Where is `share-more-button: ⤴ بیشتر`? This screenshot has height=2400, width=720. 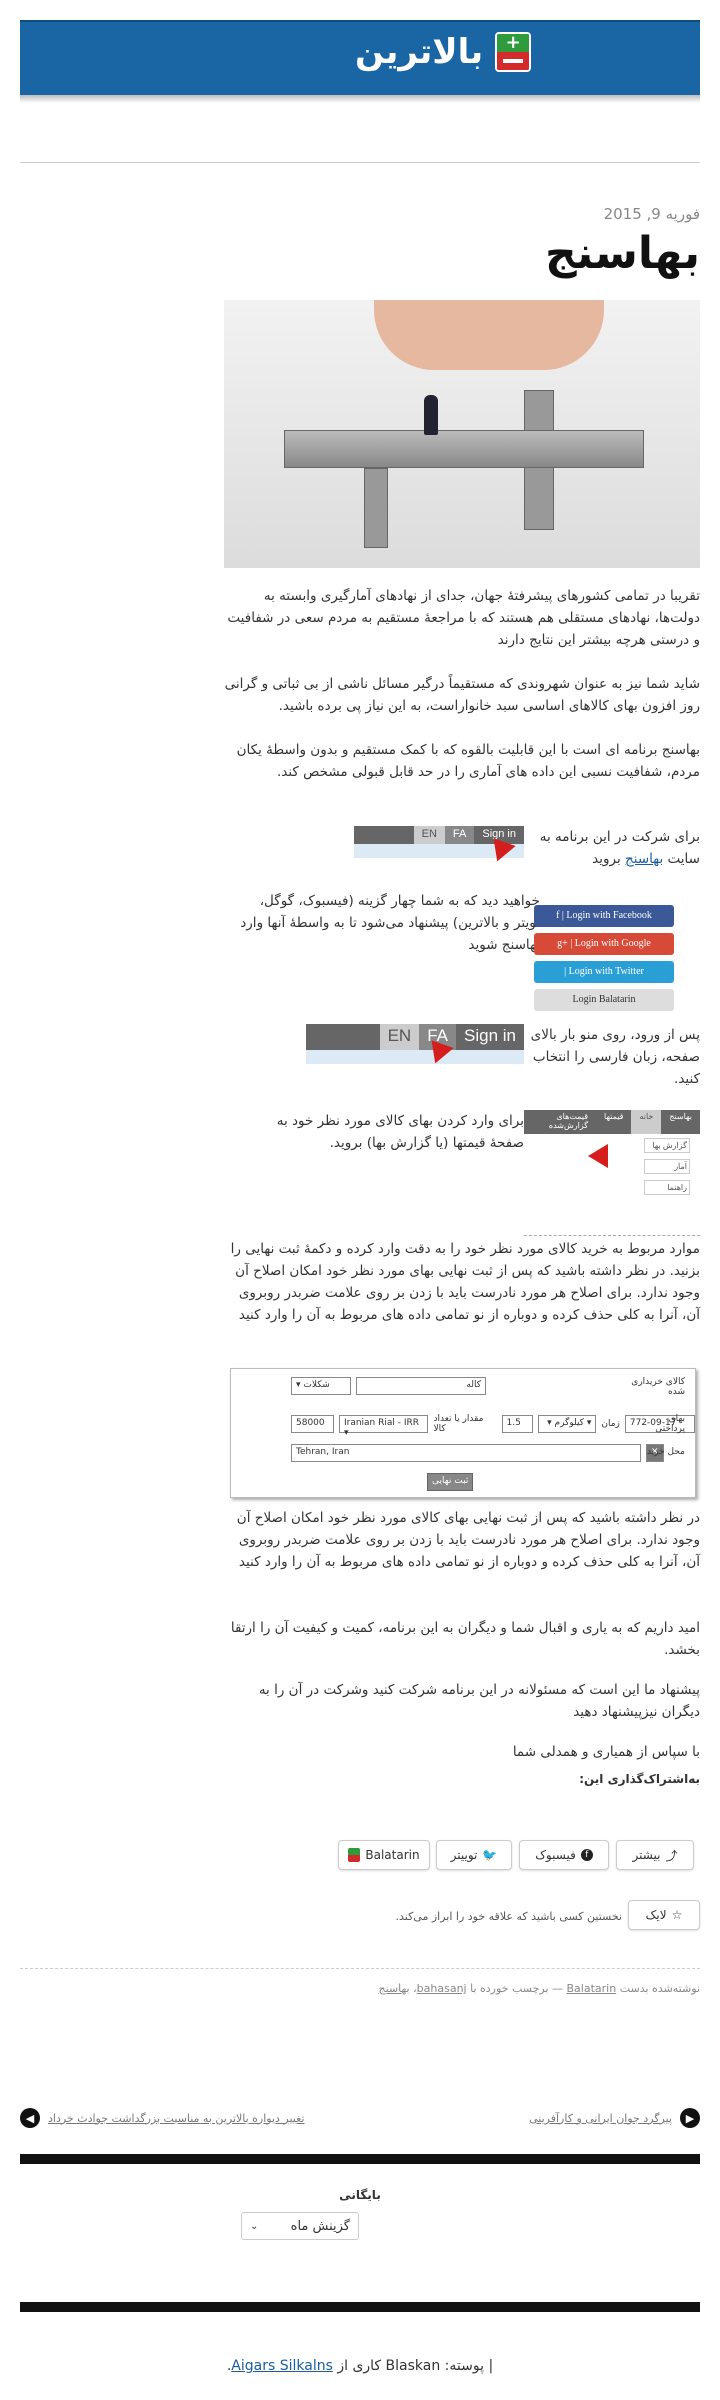
share-more-button: ⤴ بیشتر is located at coordinates (655, 1855).